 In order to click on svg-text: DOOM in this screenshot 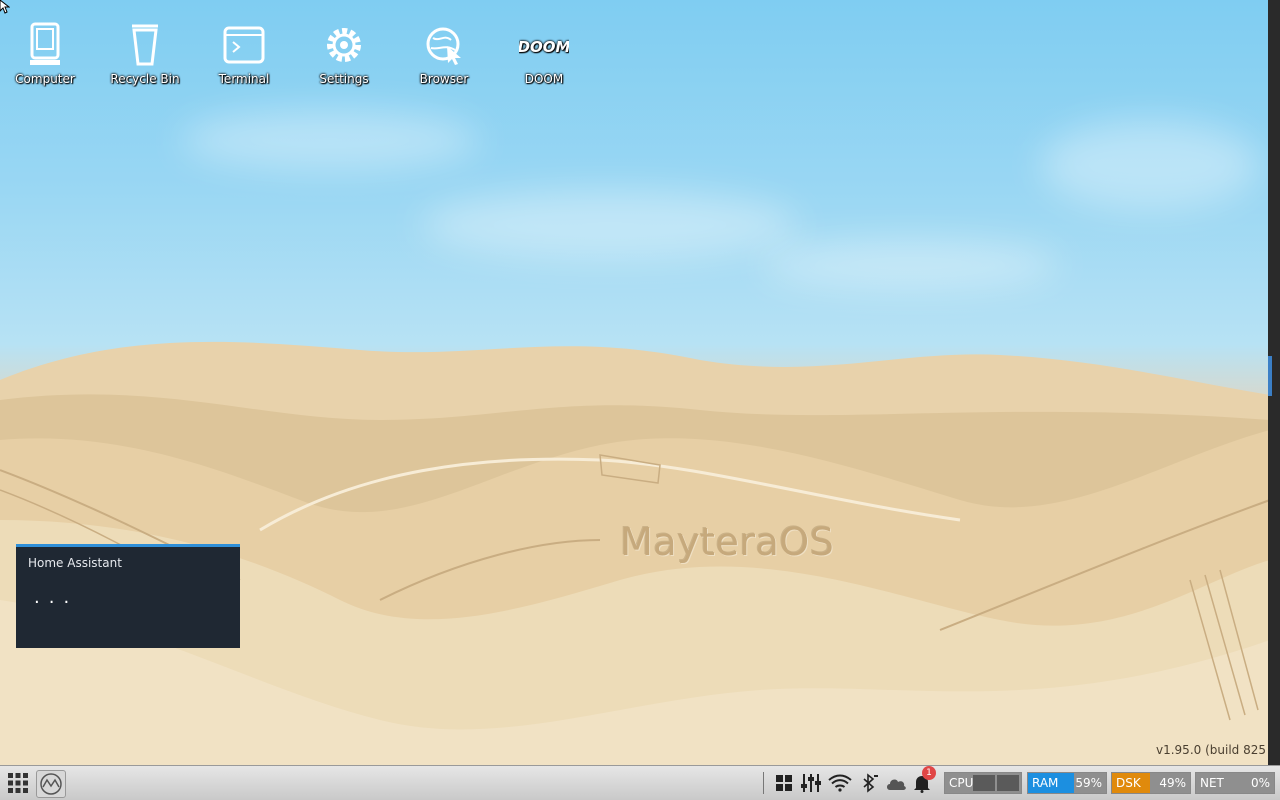, I will do `click(544, 47)`.